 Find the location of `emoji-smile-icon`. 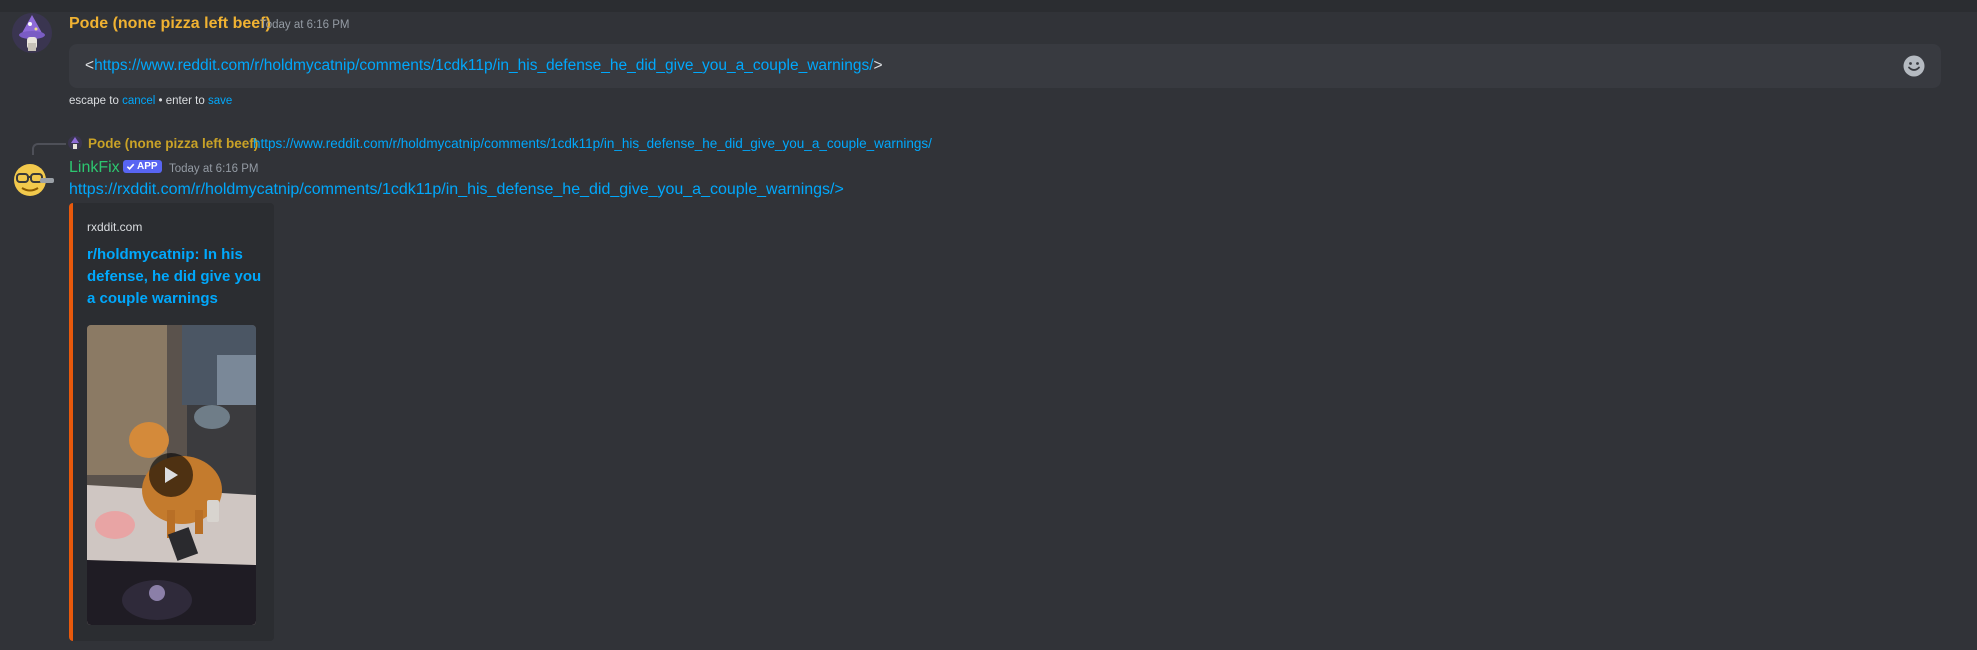

emoji-smile-icon is located at coordinates (1914, 66).